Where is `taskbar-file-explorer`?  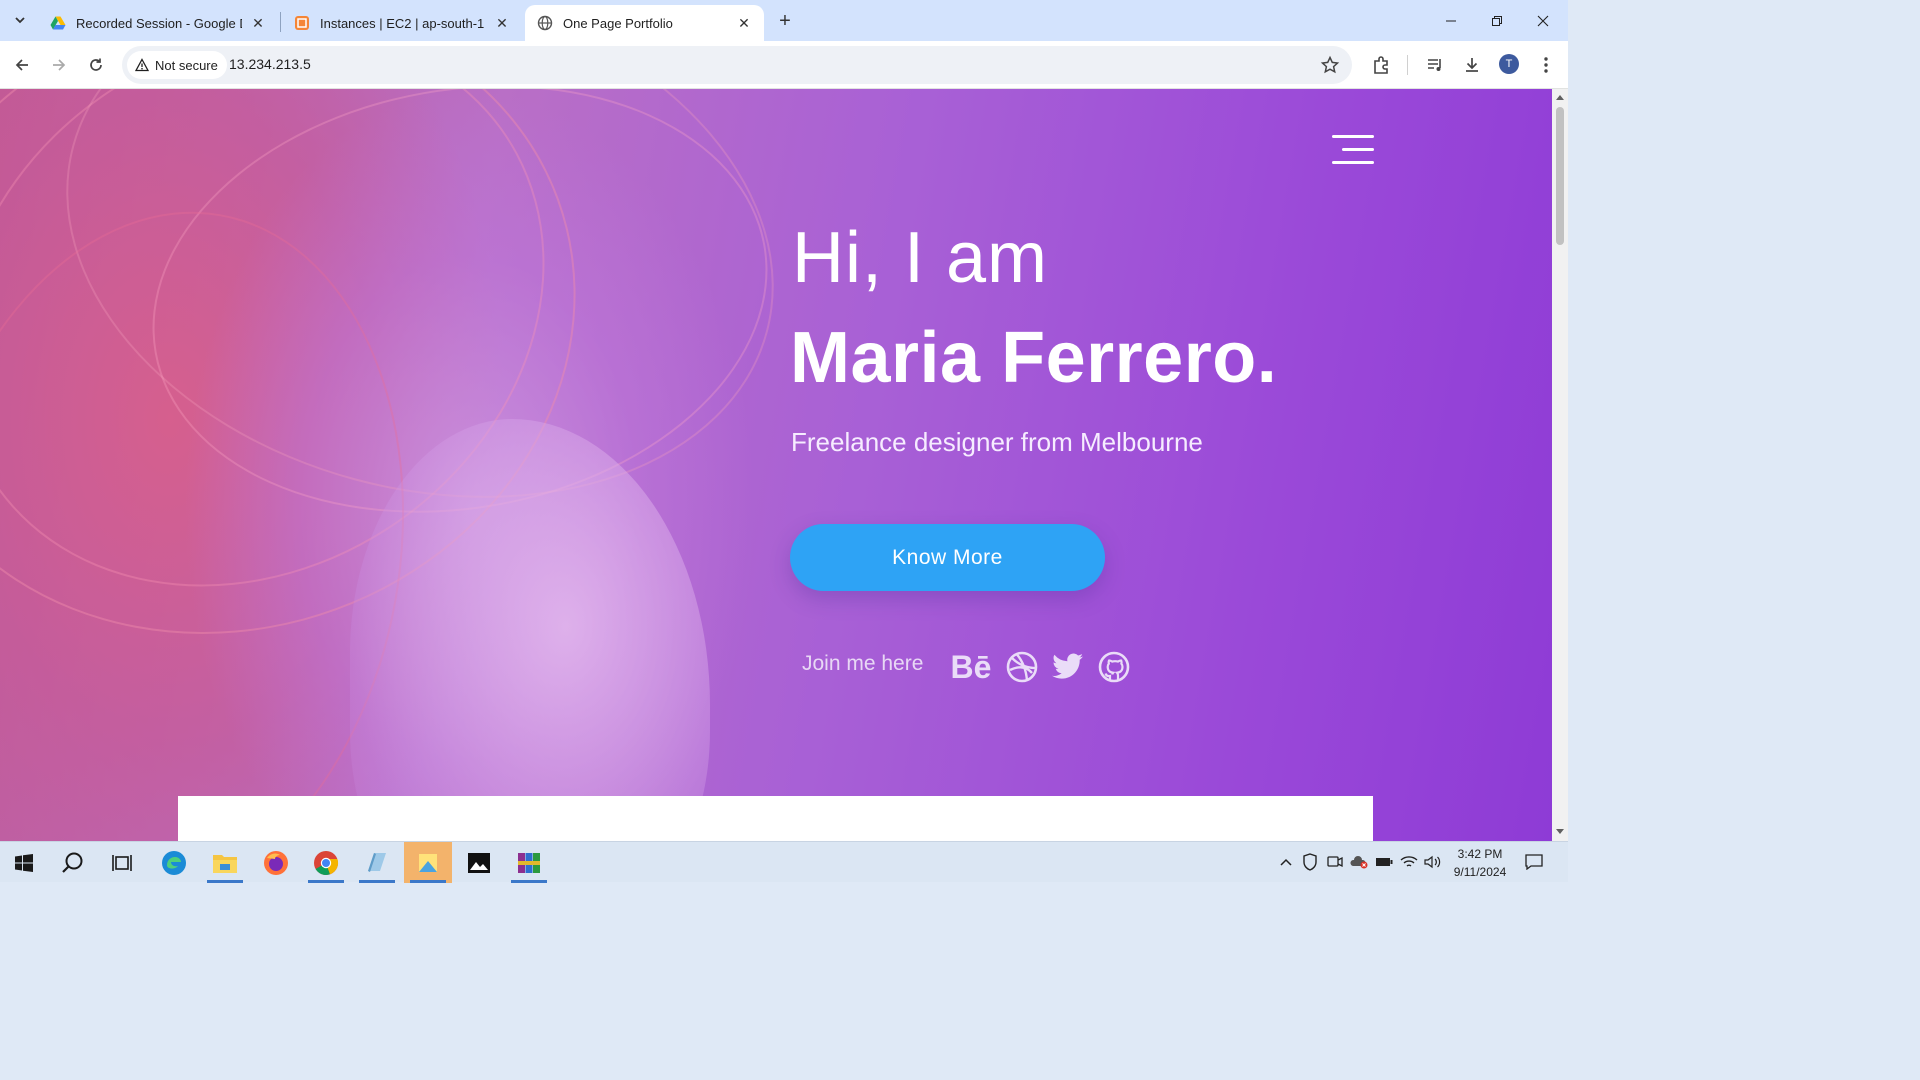 taskbar-file-explorer is located at coordinates (225, 862).